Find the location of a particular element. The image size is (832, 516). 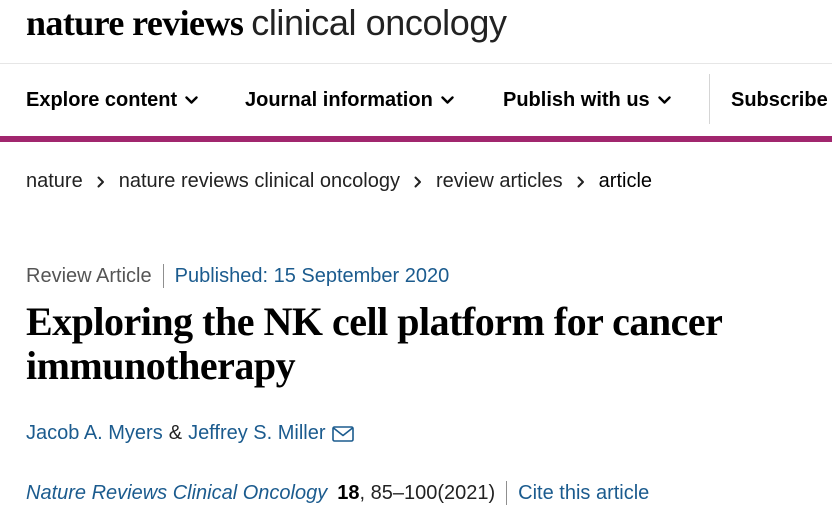

nav-journal-information: Journal information is located at coordinates (349, 100).